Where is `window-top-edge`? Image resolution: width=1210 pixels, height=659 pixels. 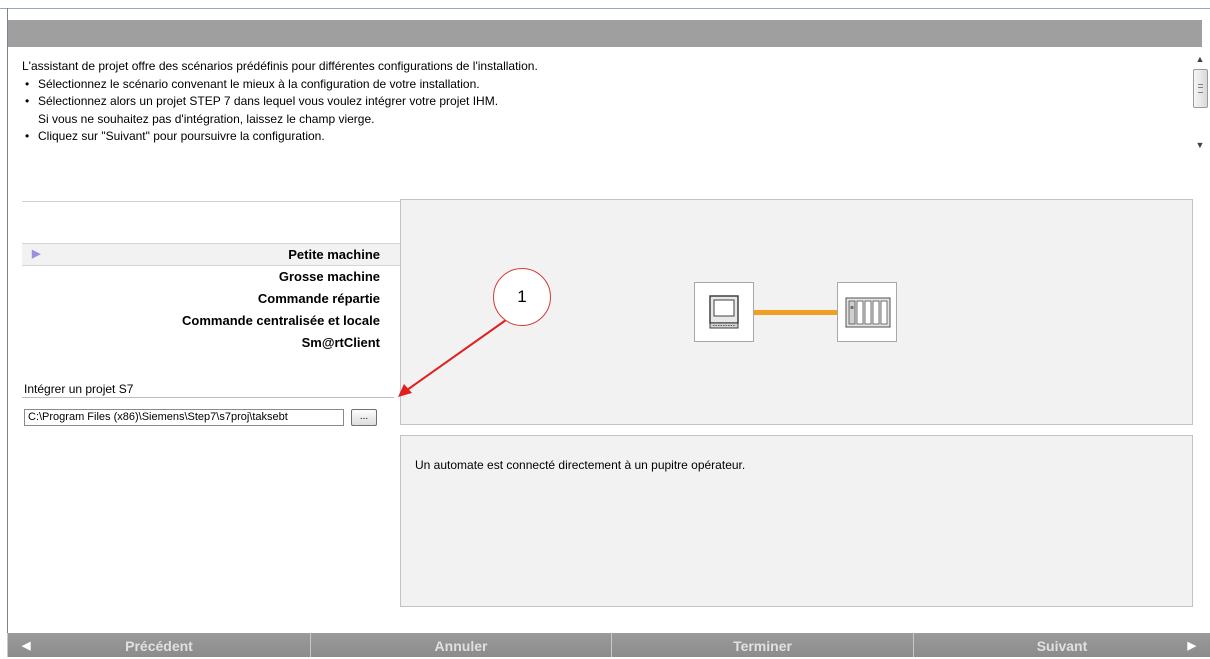
window-top-edge is located at coordinates (605, 4).